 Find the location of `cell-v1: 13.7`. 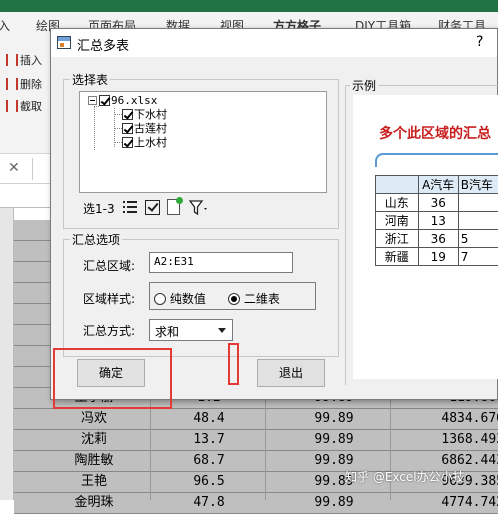

cell-v1: 13.7 is located at coordinates (209, 440).